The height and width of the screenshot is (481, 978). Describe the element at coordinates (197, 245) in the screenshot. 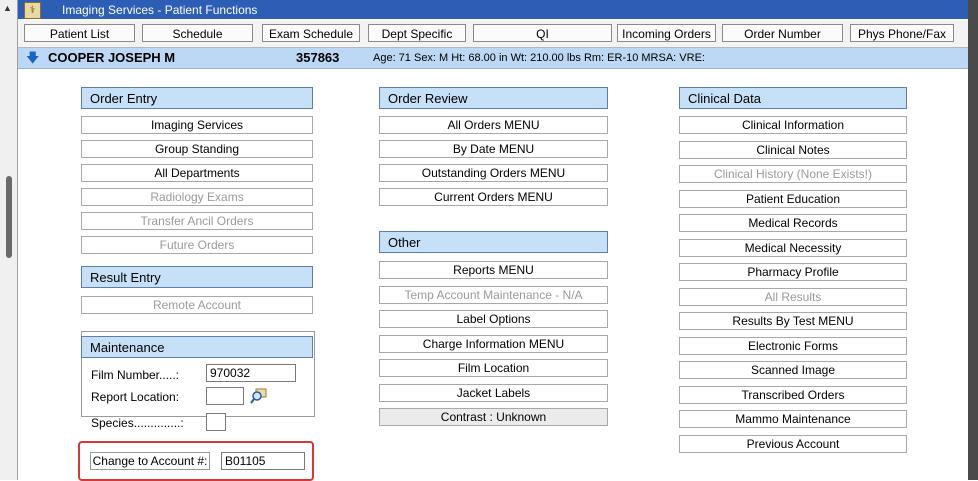

I see `future-orders-button: Future Orders` at that location.